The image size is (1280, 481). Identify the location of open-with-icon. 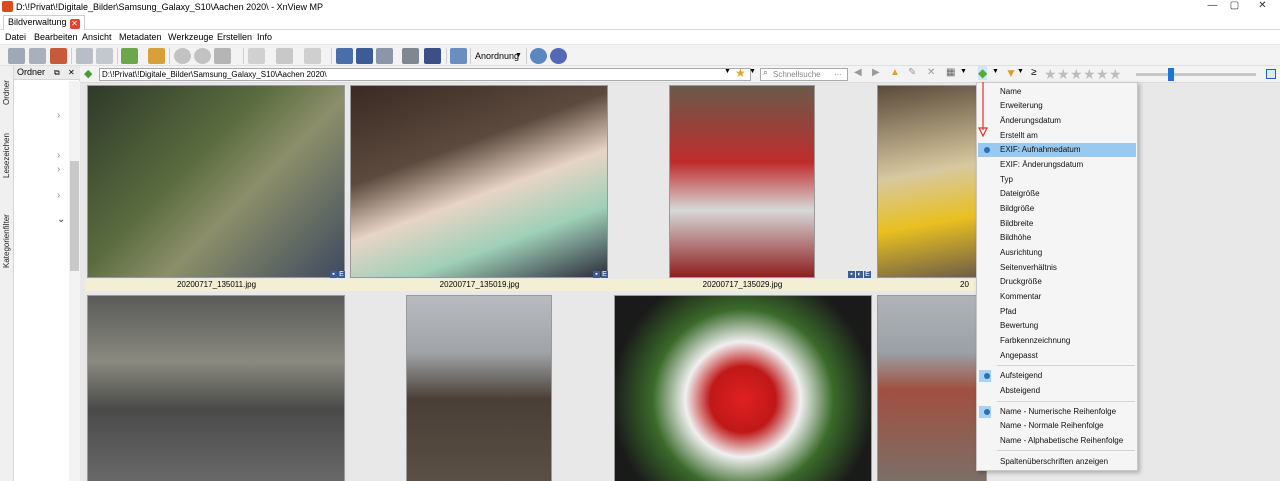
(129, 56).